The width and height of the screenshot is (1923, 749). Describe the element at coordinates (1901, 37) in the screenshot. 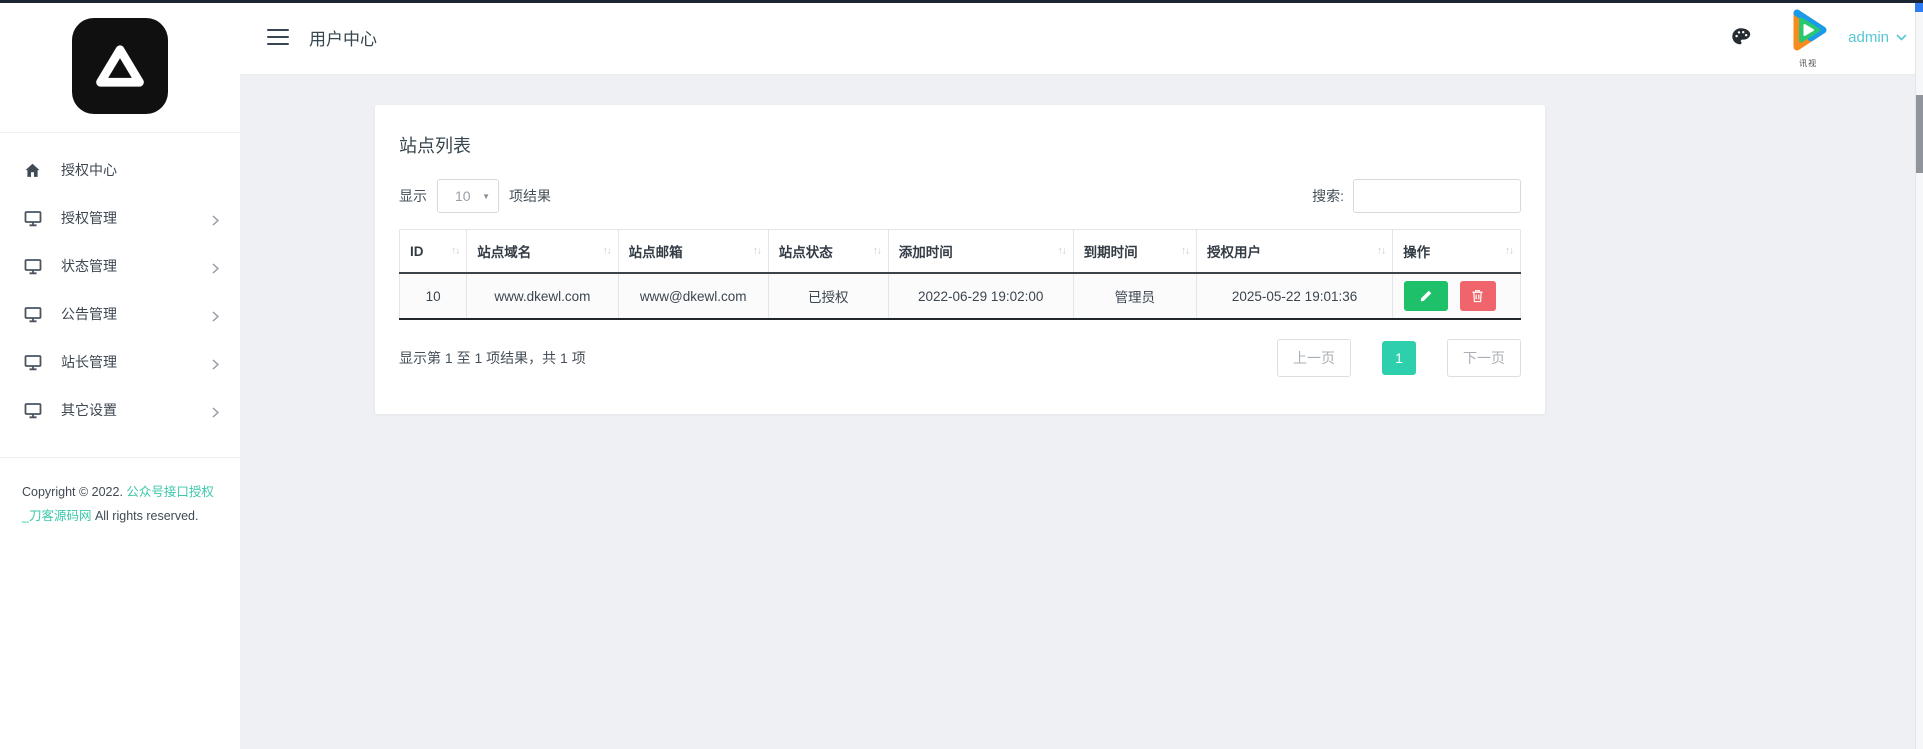

I see `chevron-down-icon` at that location.